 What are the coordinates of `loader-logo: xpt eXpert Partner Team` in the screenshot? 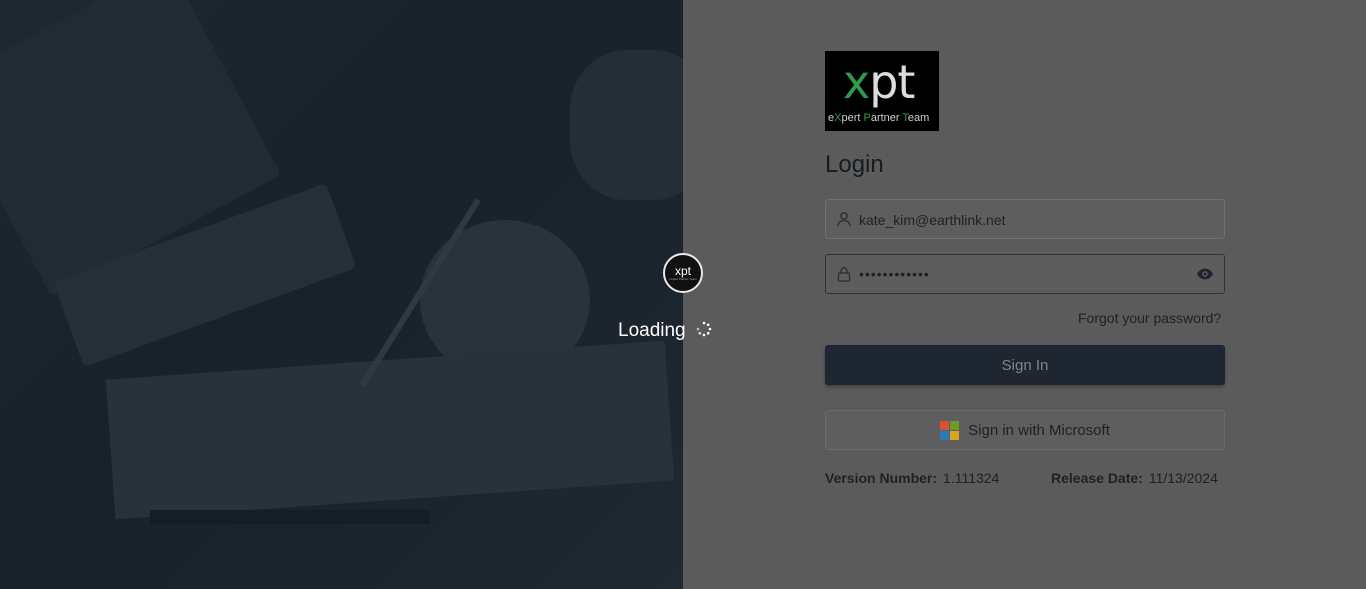 It's located at (683, 273).